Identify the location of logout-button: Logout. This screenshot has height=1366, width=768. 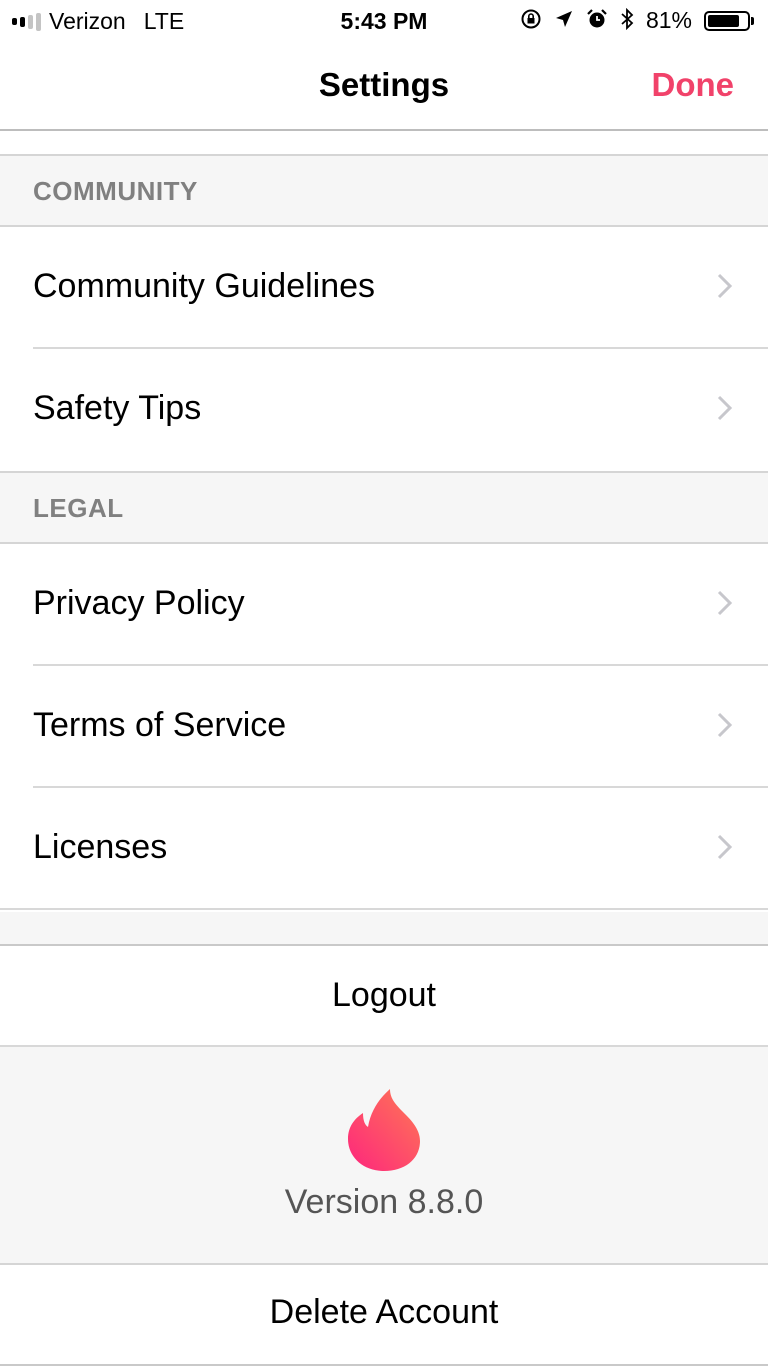
(384, 996).